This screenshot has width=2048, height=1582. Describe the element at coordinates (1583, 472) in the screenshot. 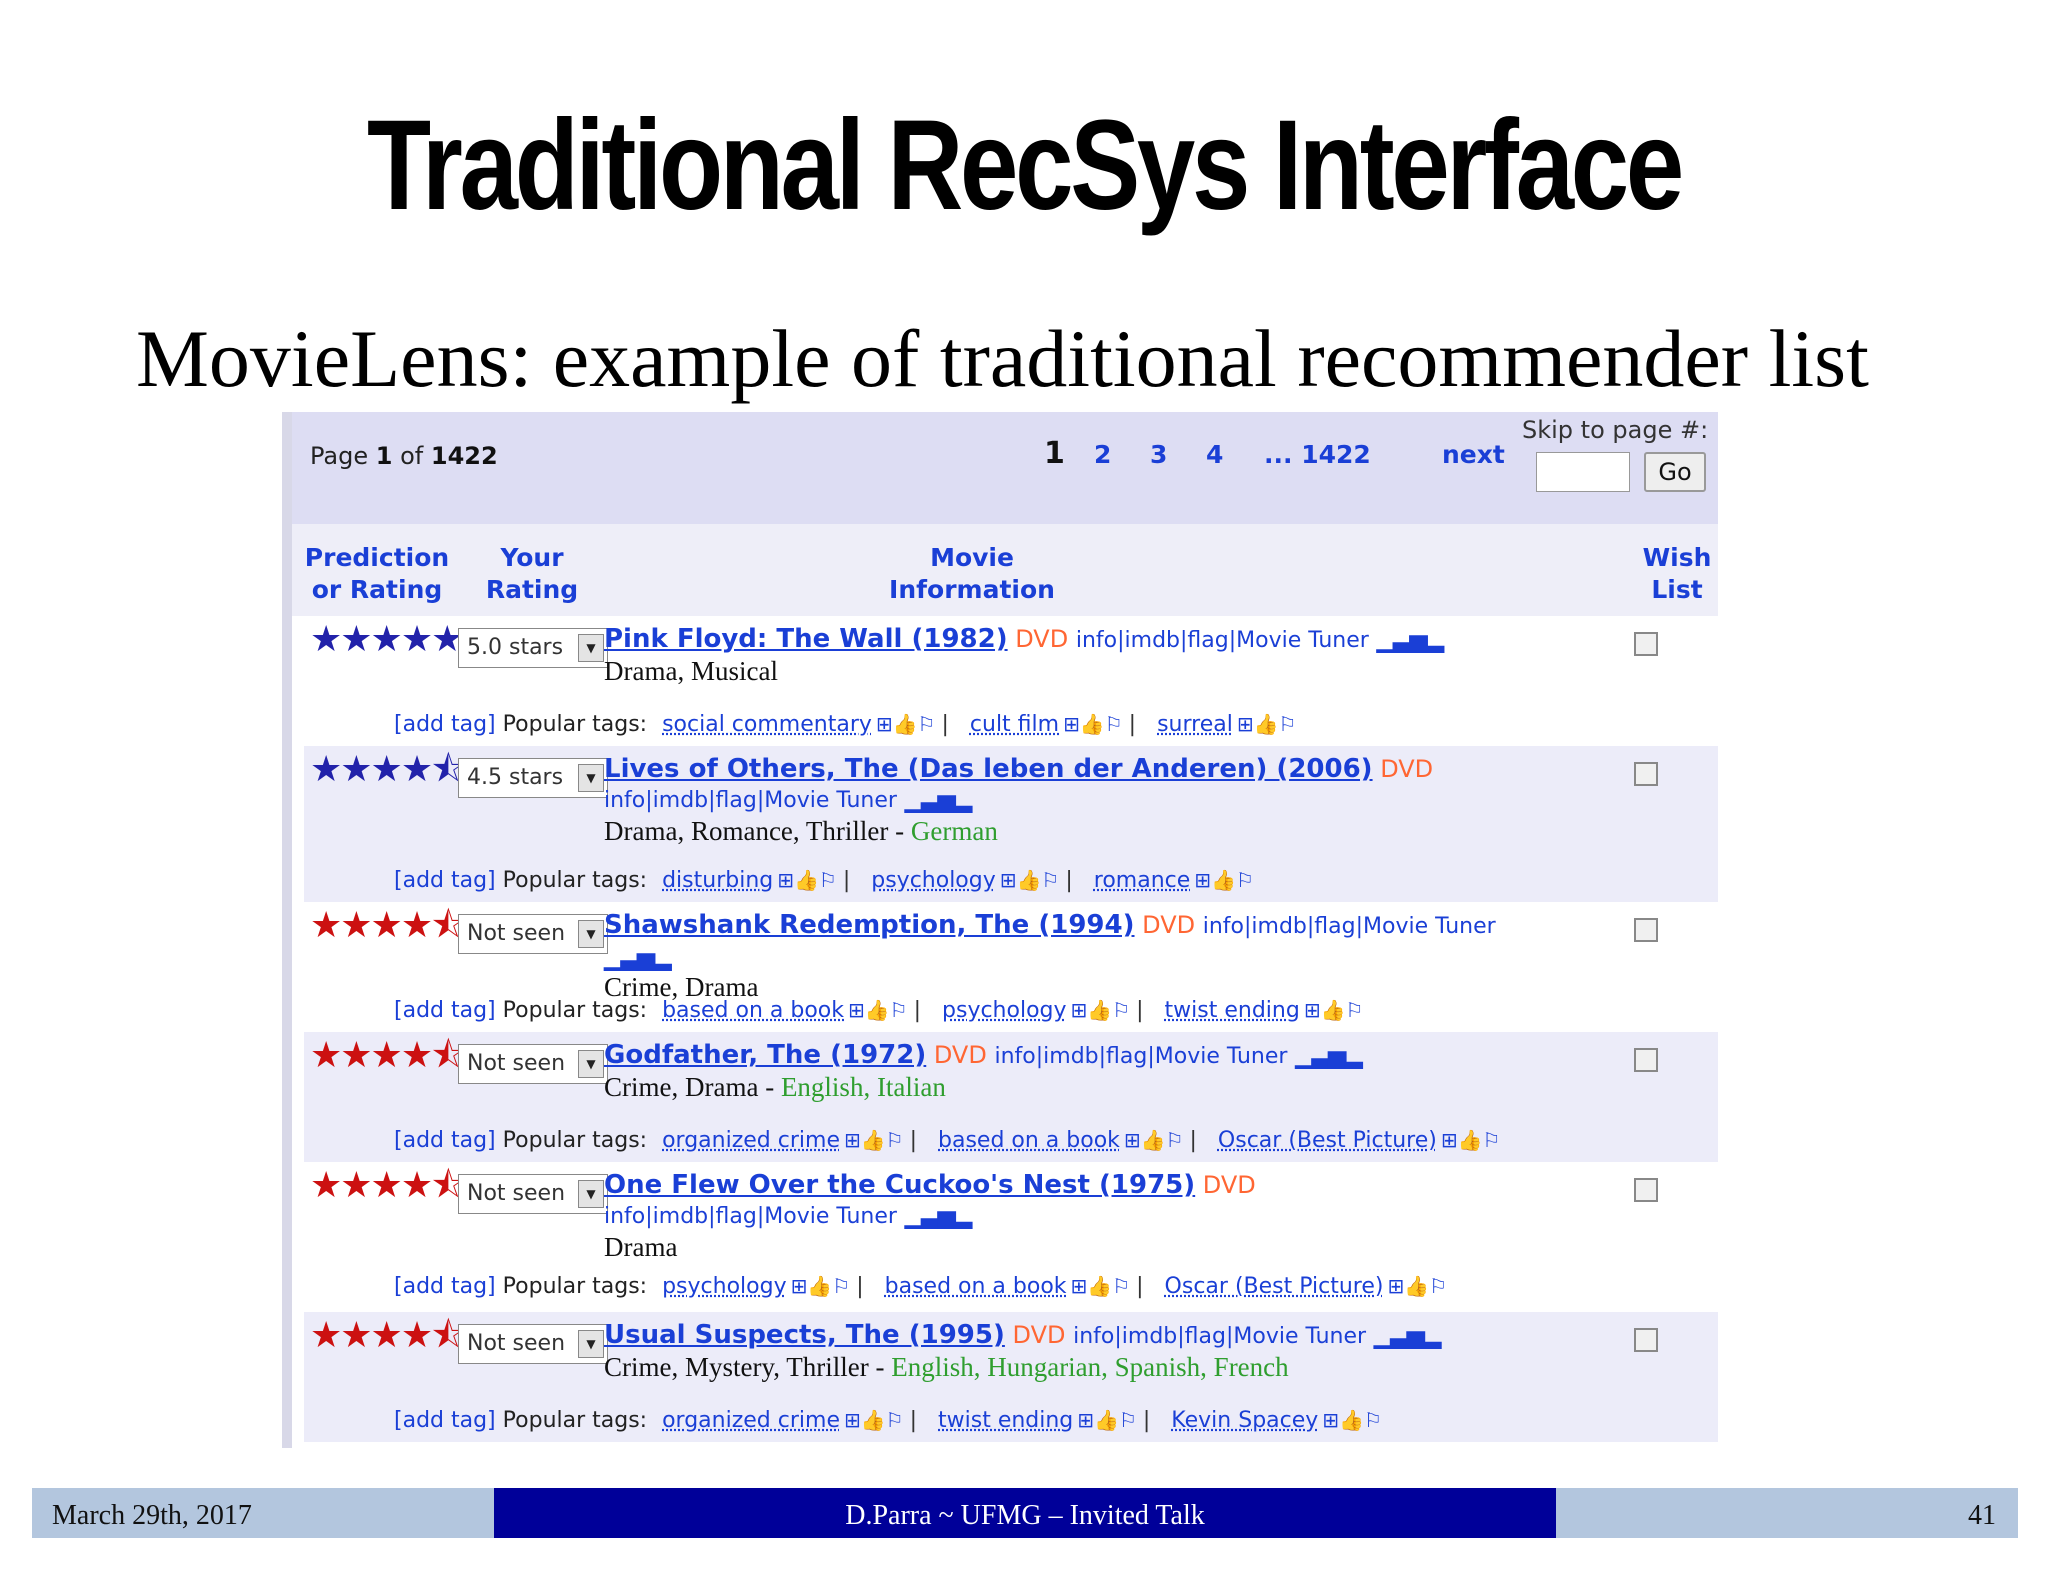

I see `skip-to-page-input` at that location.